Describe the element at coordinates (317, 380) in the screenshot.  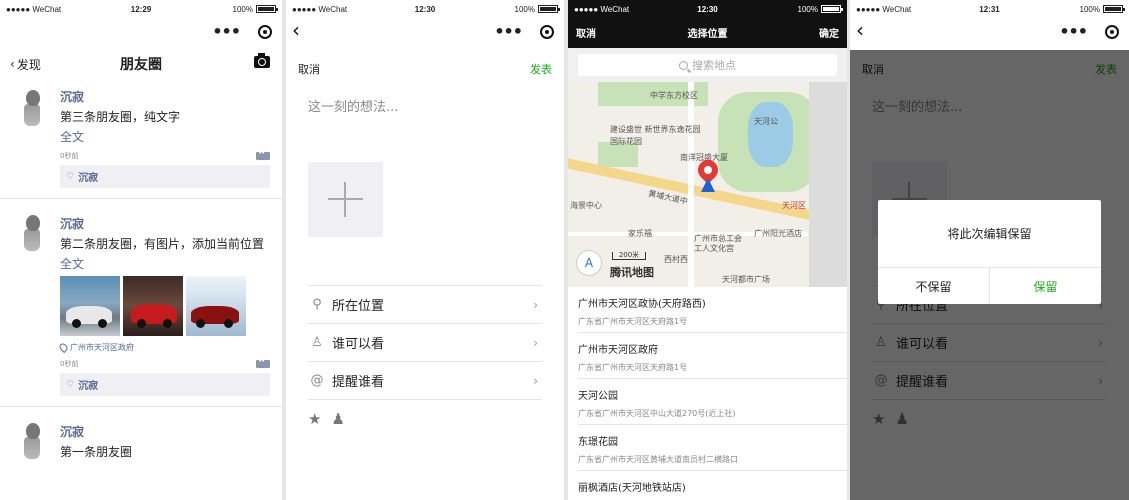
I see `at-icon: @` at that location.